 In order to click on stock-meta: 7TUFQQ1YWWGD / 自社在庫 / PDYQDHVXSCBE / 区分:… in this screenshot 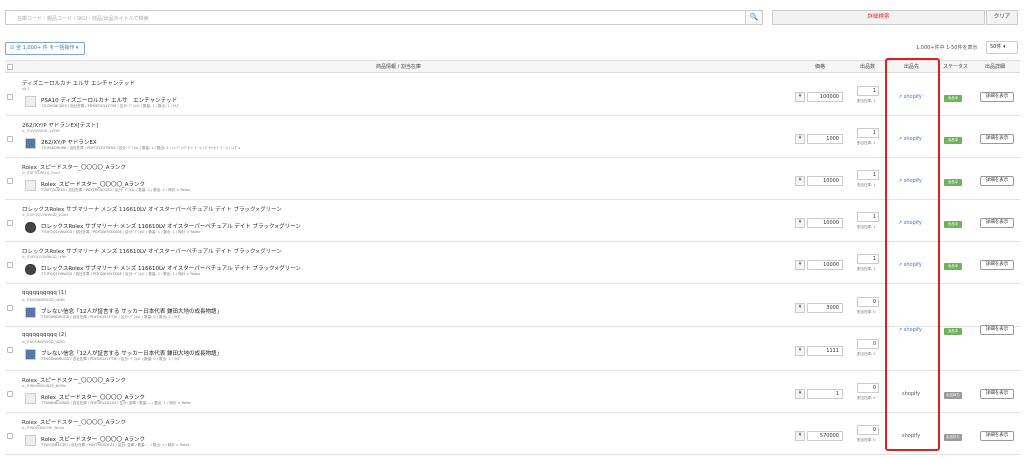, I will do `click(121, 232)`.